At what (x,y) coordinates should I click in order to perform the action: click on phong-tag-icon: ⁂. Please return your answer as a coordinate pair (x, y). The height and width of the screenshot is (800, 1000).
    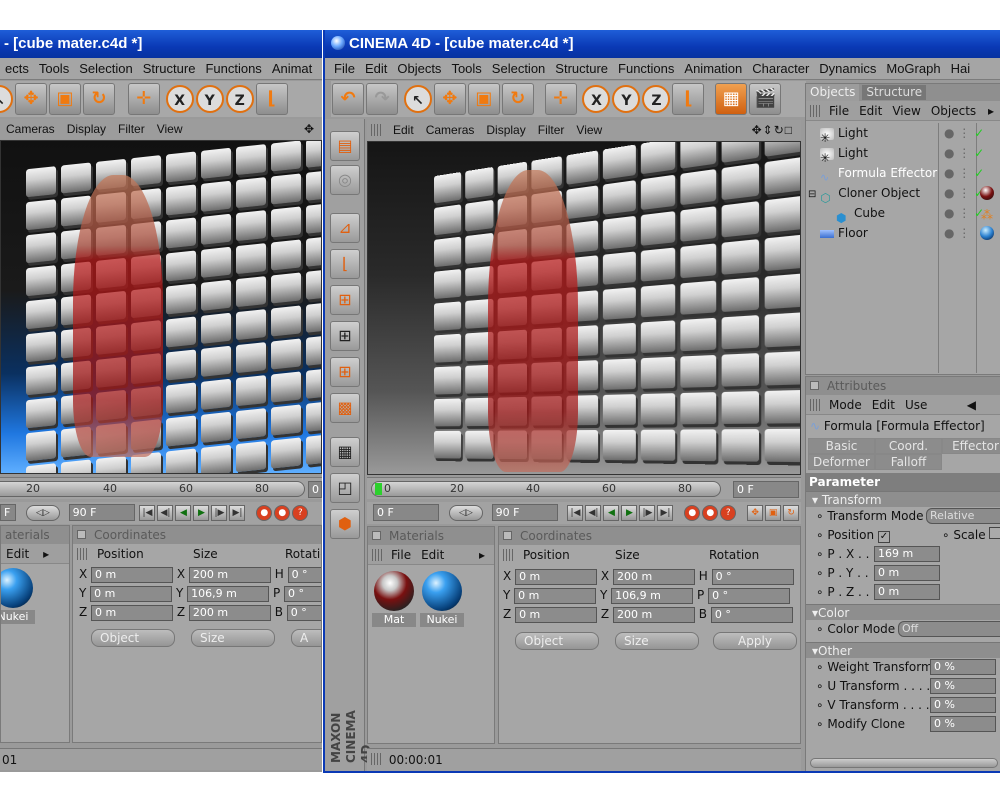
    Looking at the image, I should click on (987, 215).